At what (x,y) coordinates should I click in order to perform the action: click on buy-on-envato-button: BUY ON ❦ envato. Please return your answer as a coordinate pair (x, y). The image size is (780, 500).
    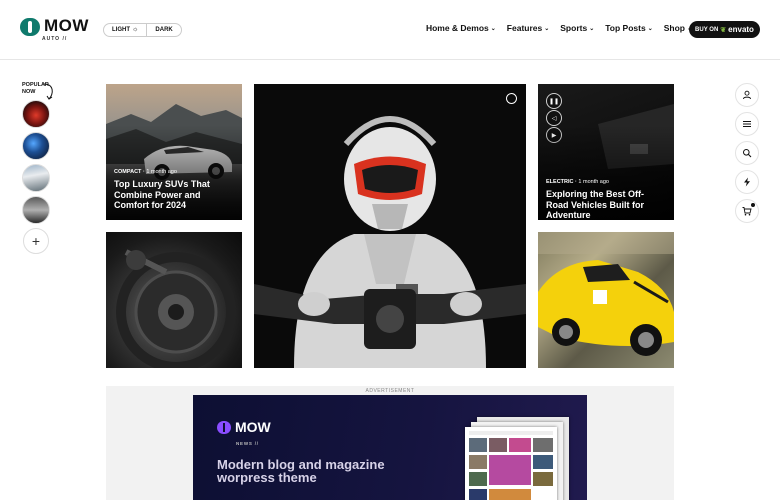
    Looking at the image, I should click on (724, 29).